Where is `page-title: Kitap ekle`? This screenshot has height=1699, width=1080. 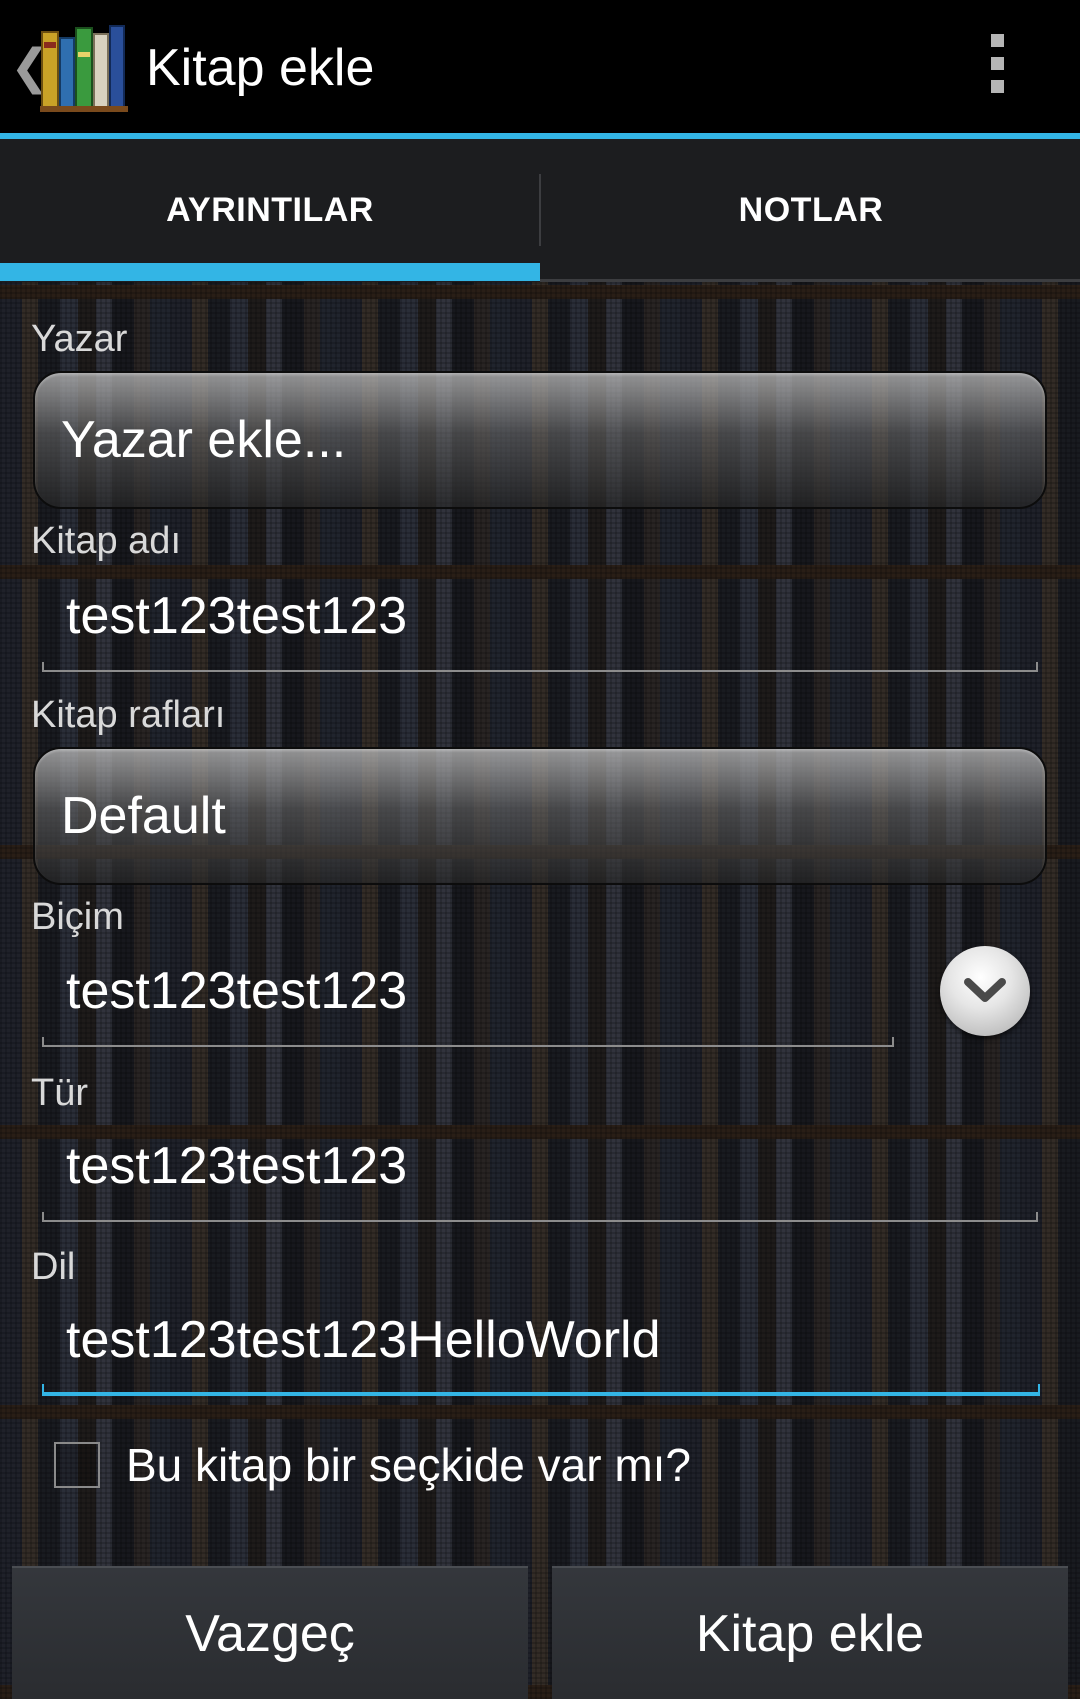
page-title: Kitap ekle is located at coordinates (260, 68).